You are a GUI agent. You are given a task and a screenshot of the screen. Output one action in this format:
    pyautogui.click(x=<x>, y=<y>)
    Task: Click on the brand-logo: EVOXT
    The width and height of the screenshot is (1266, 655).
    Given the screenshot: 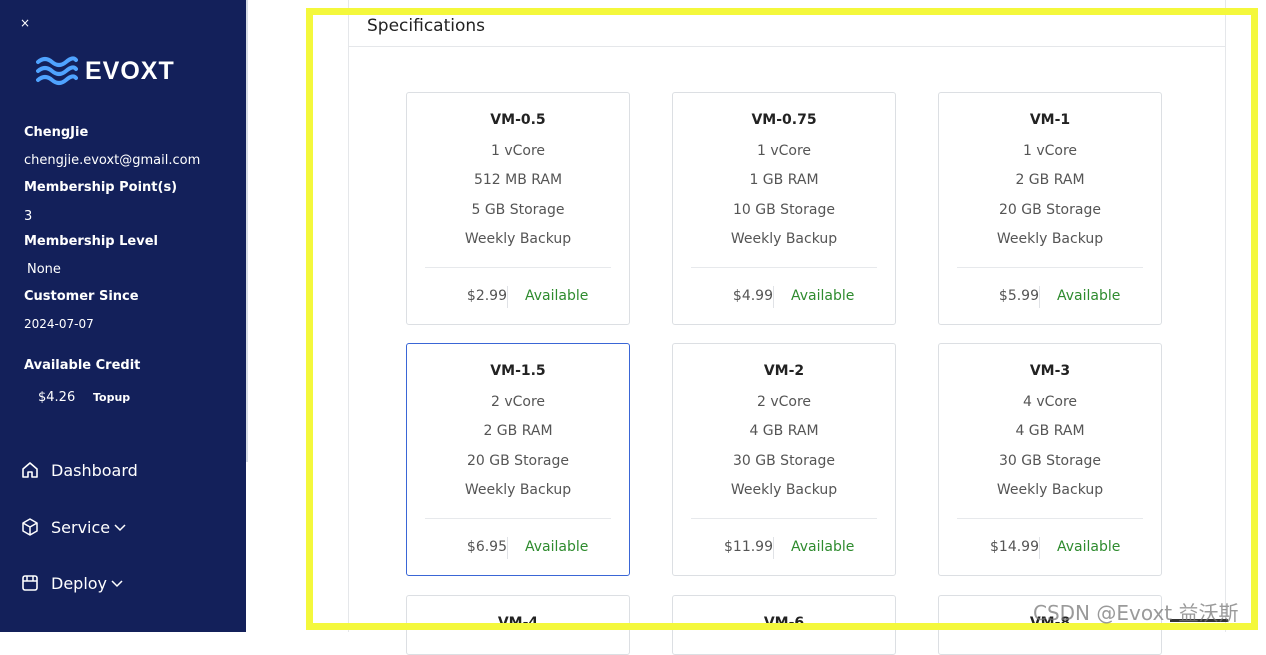 What is the action you would take?
    pyautogui.click(x=105, y=71)
    